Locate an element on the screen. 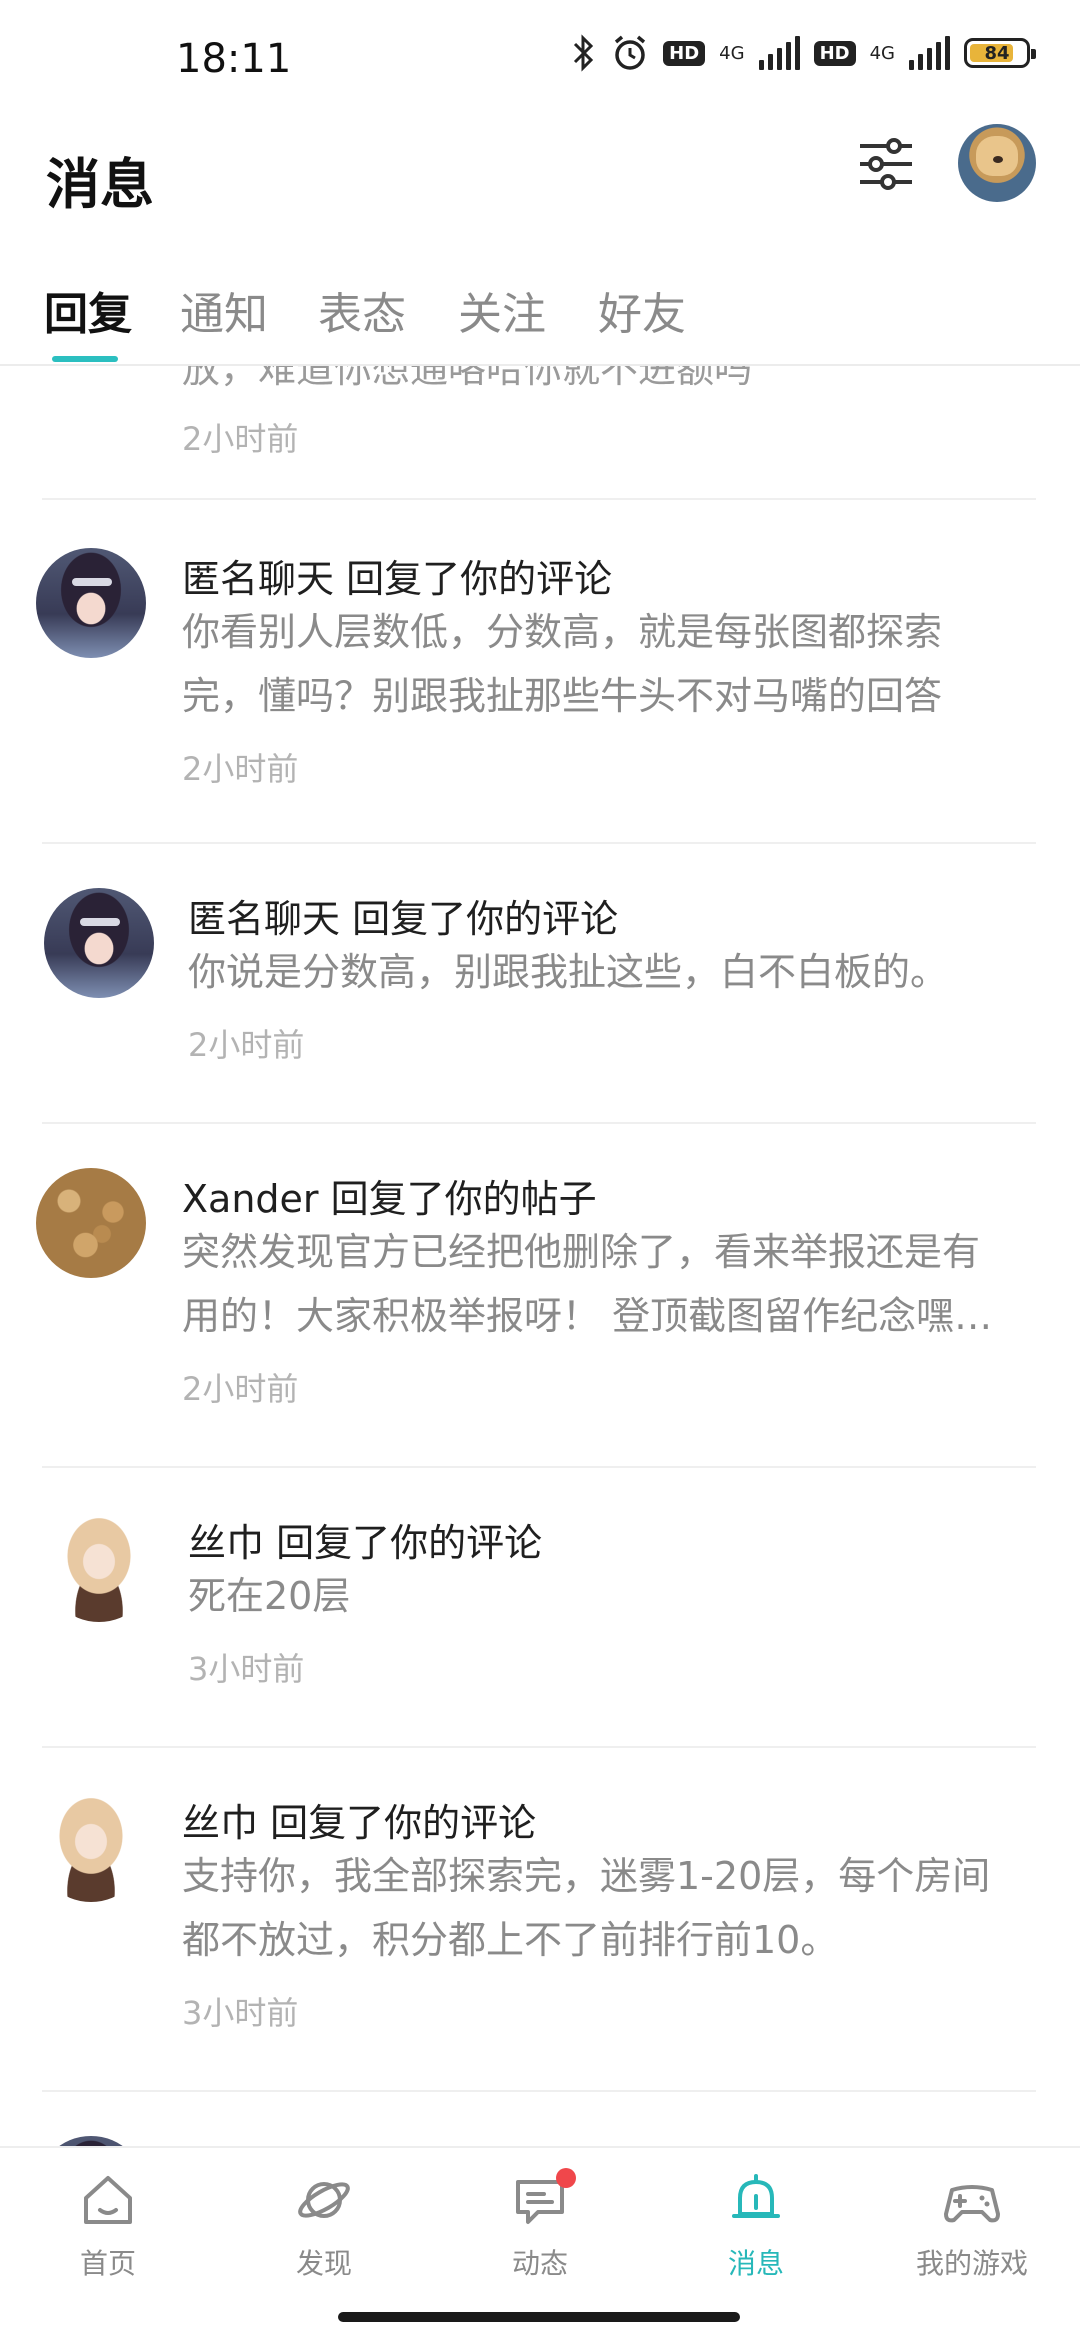  nav-discover: 发现 is located at coordinates (324, 2223).